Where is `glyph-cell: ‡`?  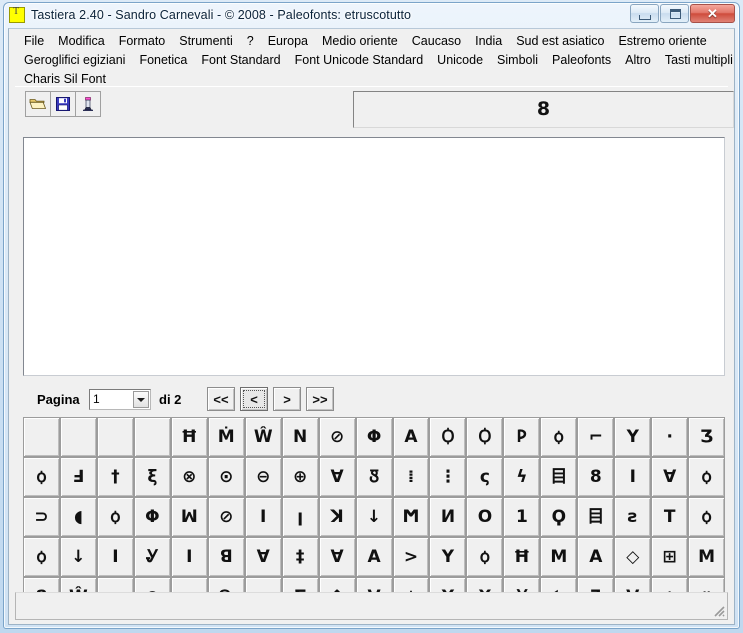
glyph-cell: ‡ is located at coordinates (300, 557).